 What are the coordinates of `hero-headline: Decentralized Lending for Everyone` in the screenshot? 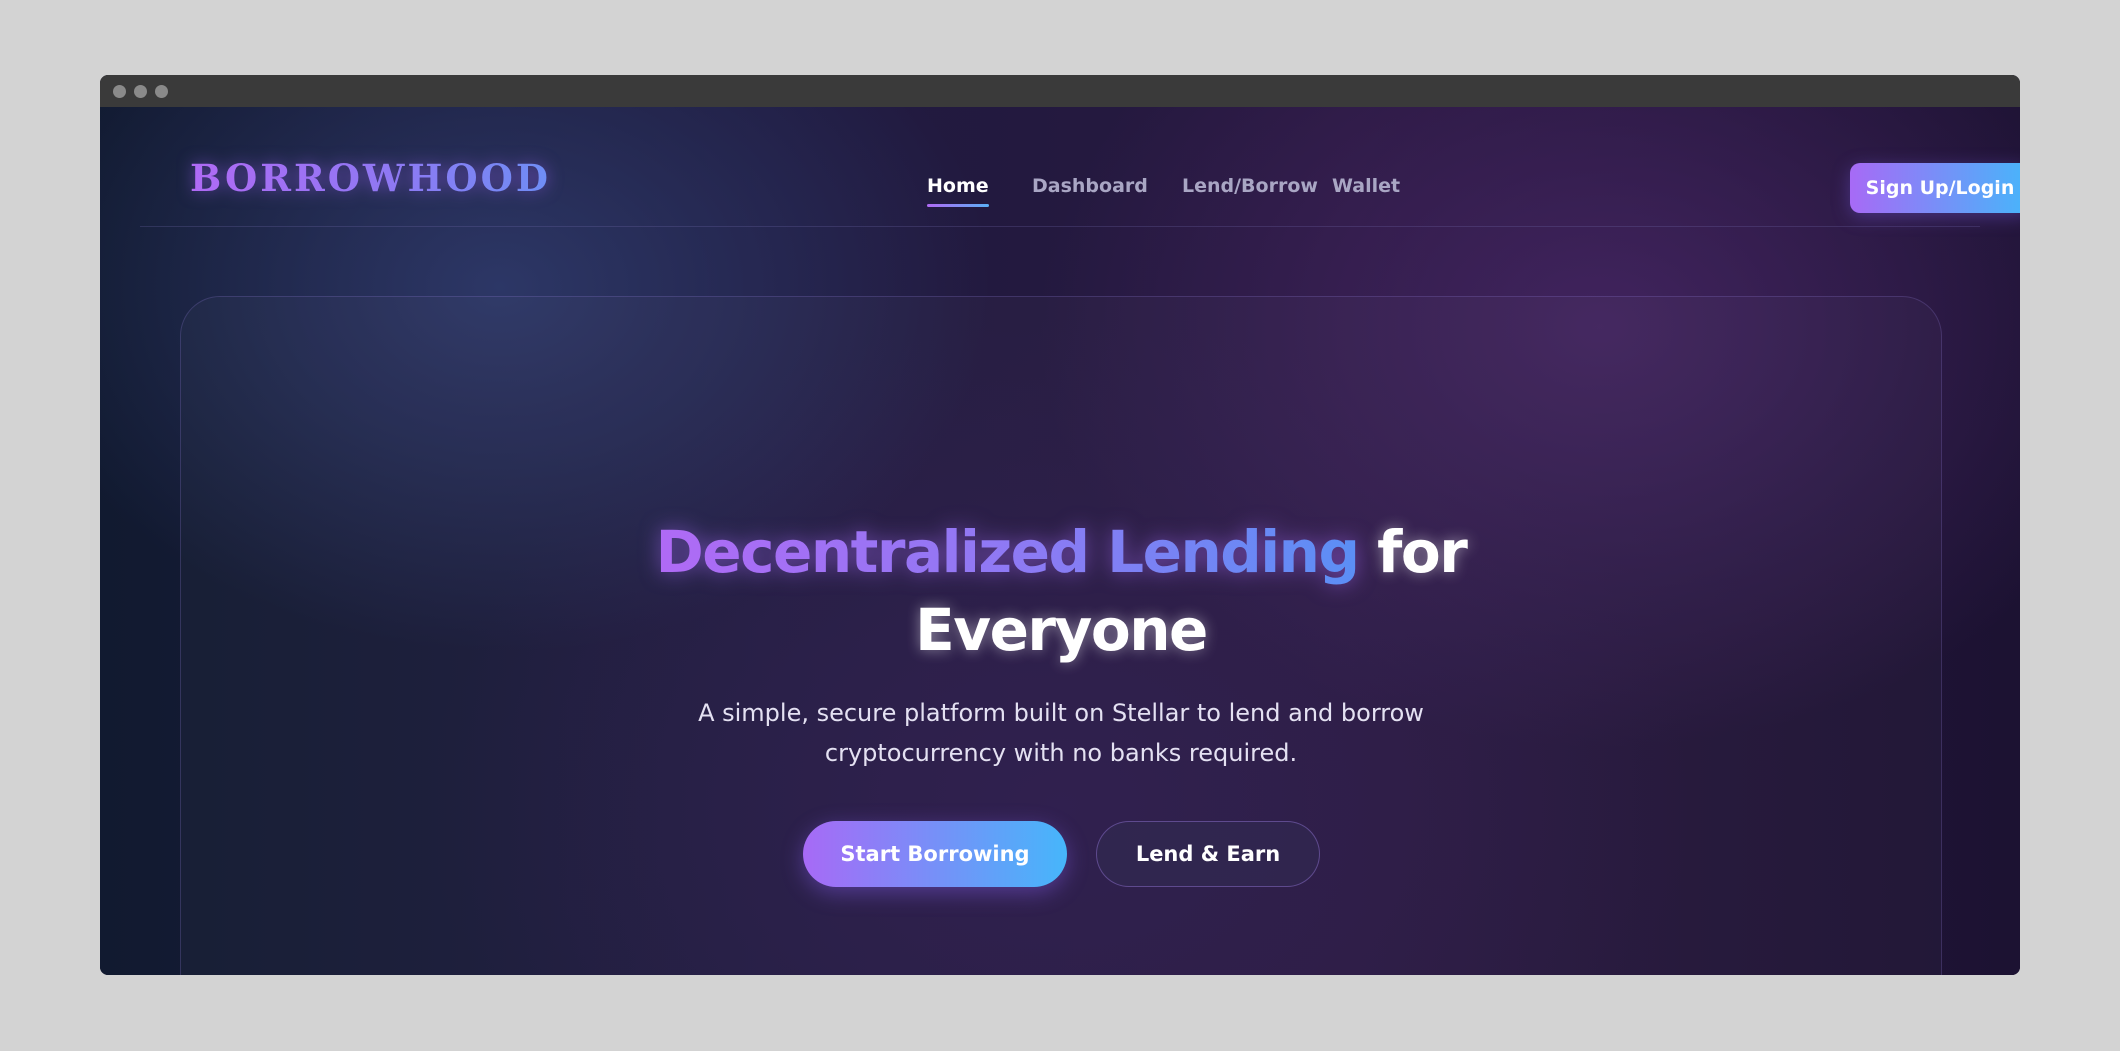 It's located at (1061, 591).